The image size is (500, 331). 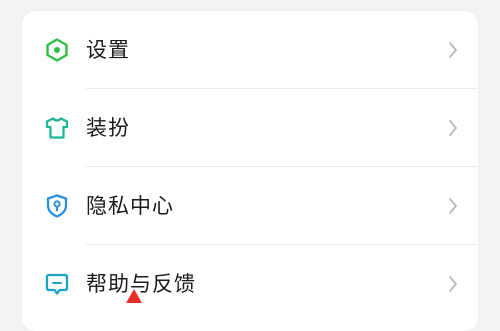 I want to click on tshirt-icon, so click(x=57, y=128).